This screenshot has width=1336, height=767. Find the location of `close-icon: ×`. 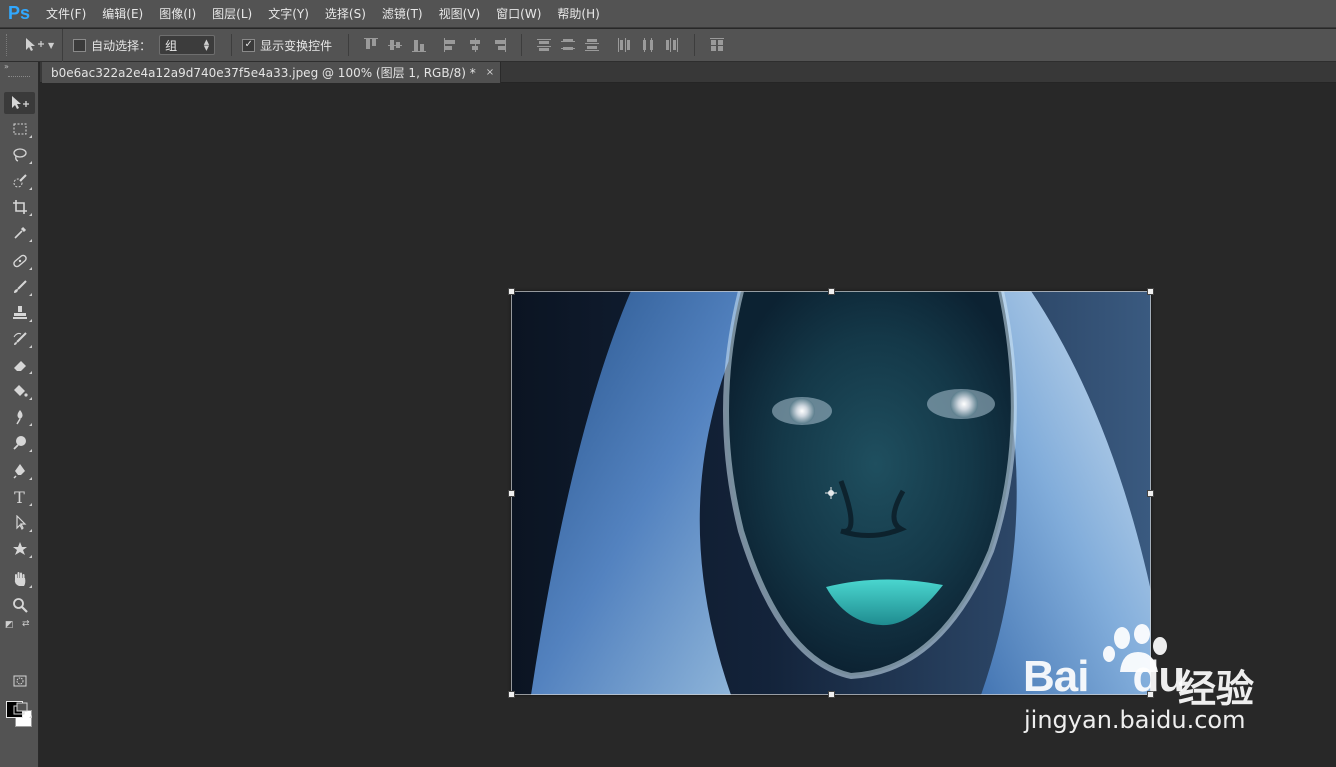

close-icon: × is located at coordinates (490, 72).